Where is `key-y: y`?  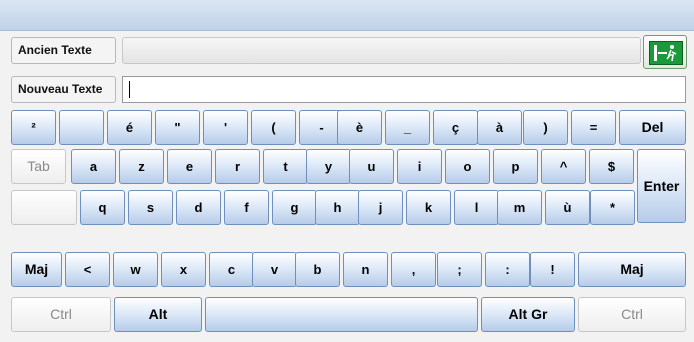 key-y: y is located at coordinates (328, 166).